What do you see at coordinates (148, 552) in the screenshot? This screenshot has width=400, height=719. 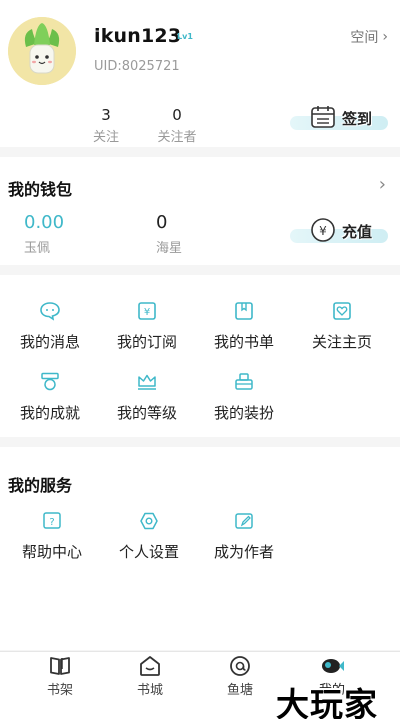 I see `service-item-label: 个人设置` at bounding box center [148, 552].